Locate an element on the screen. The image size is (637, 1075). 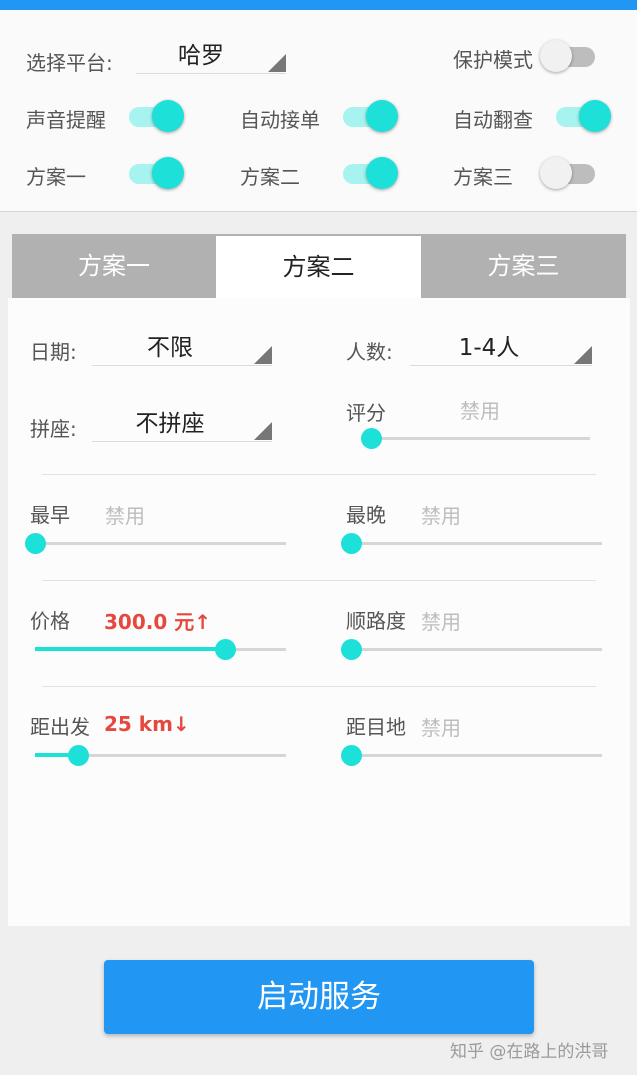
plan1-label: 方案一 is located at coordinates (56, 177).